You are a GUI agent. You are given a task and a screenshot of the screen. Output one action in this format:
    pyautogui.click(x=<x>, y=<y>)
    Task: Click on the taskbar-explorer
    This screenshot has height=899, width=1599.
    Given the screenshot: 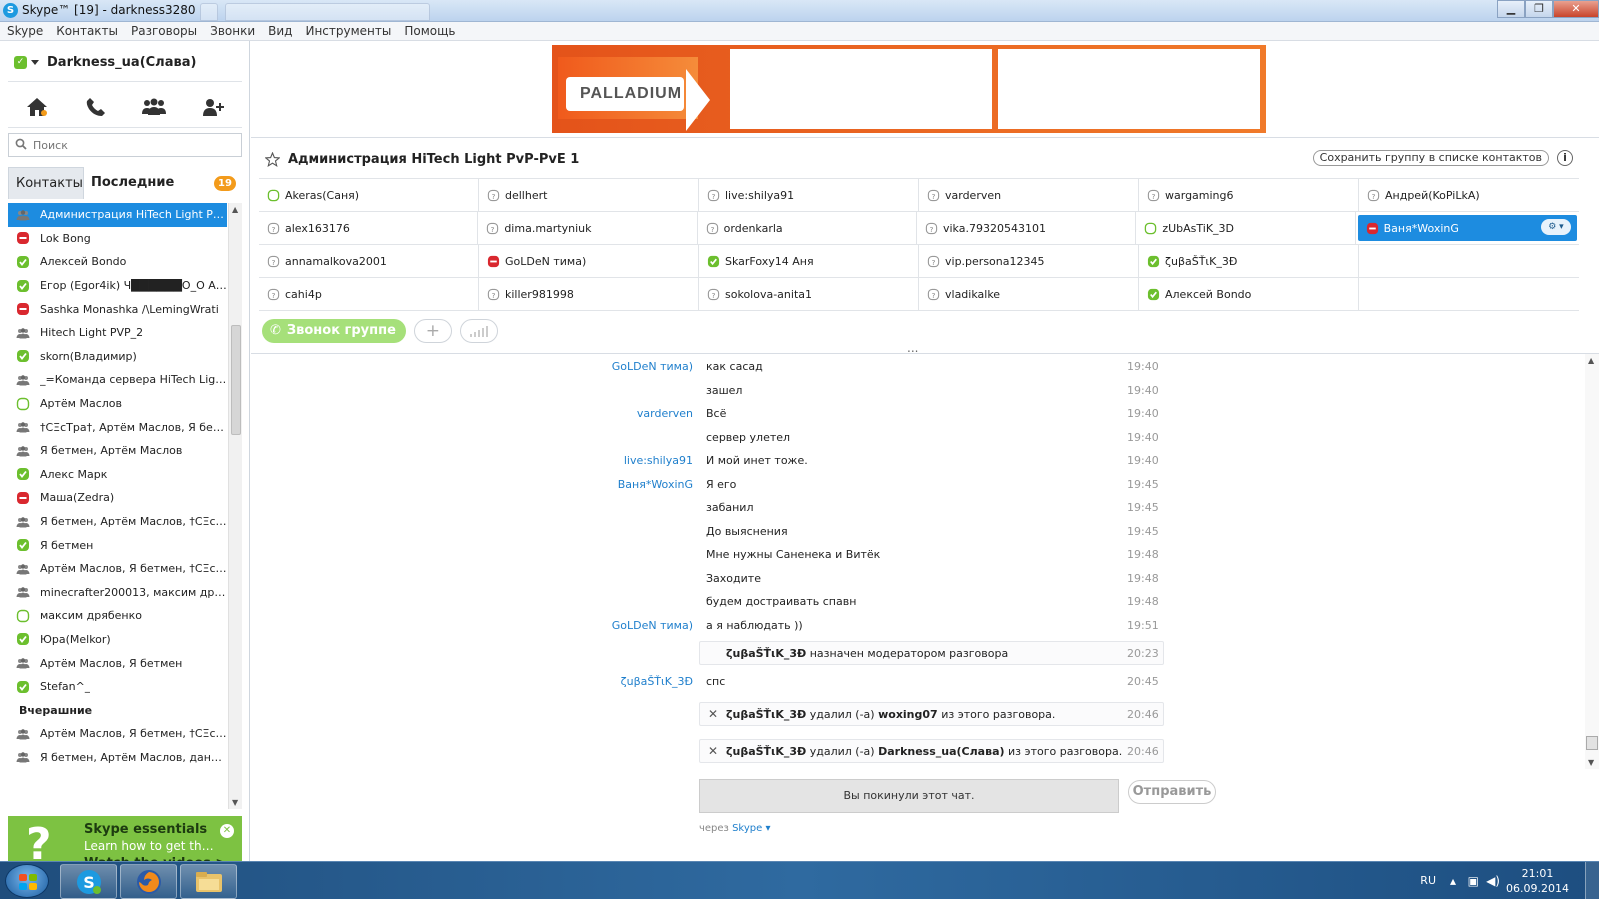 What is the action you would take?
    pyautogui.click(x=208, y=881)
    